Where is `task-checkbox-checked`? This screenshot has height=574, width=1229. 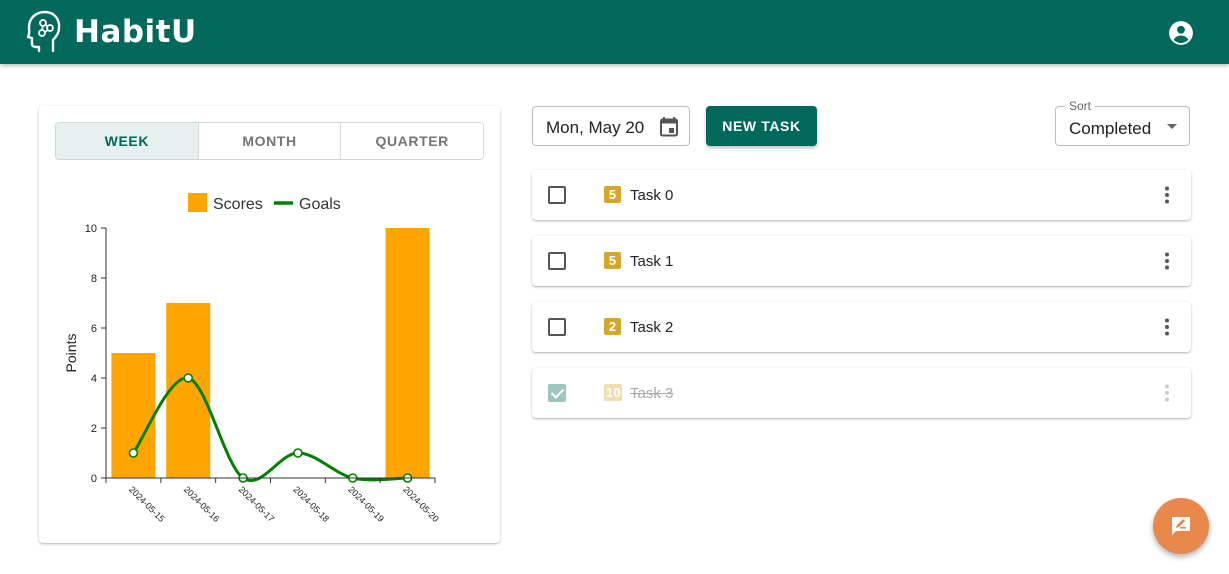
task-checkbox-checked is located at coordinates (557, 393).